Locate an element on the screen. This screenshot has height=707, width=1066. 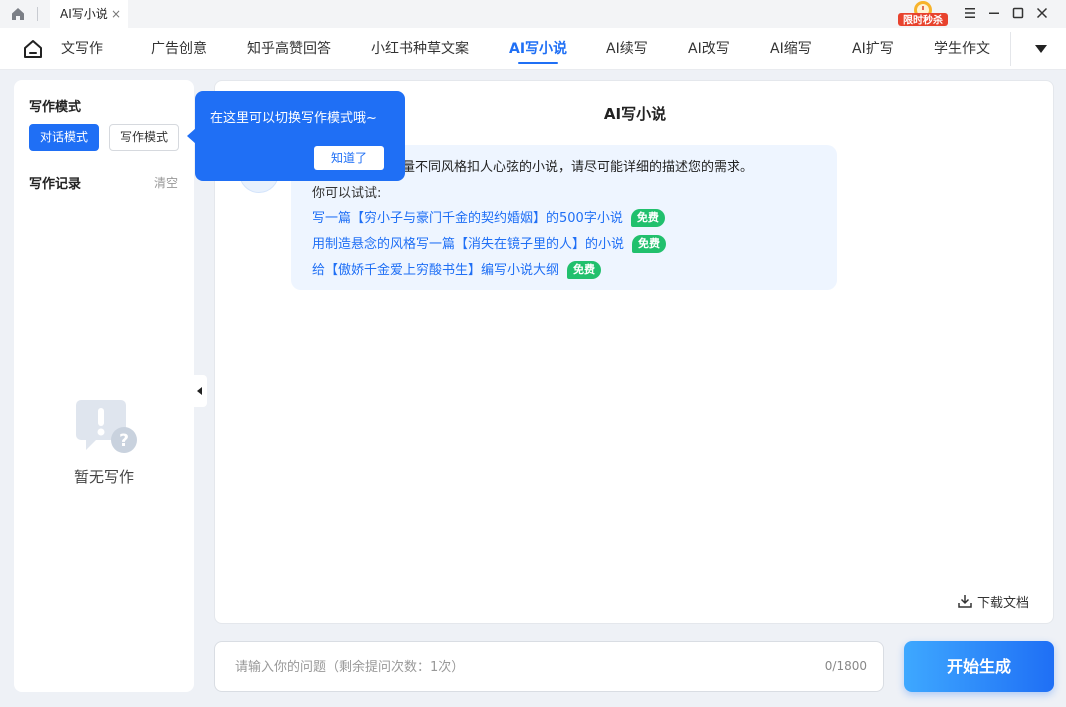
nav-item-ai-continue: AI续写 is located at coordinates (627, 49).